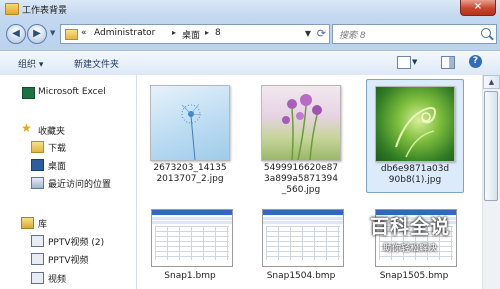  Describe the element at coordinates (96, 63) in the screenshot. I see `new-folder-button: 新建文件夹` at that location.